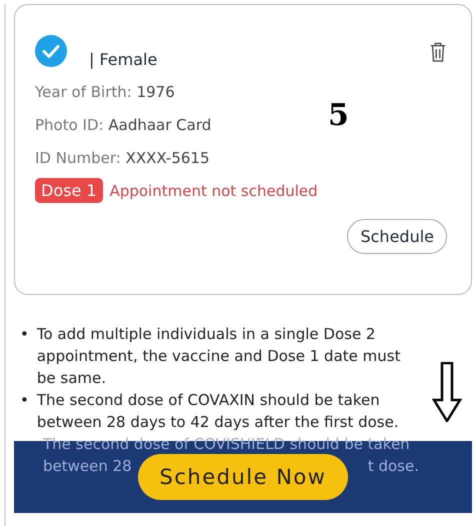 The width and height of the screenshot is (474, 526). Describe the element at coordinates (219, 356) in the screenshot. I see `note-text: To add multiple individuals in a single Dose 2 appointment, the vaccine and Dose 1 date must be same.` at that location.